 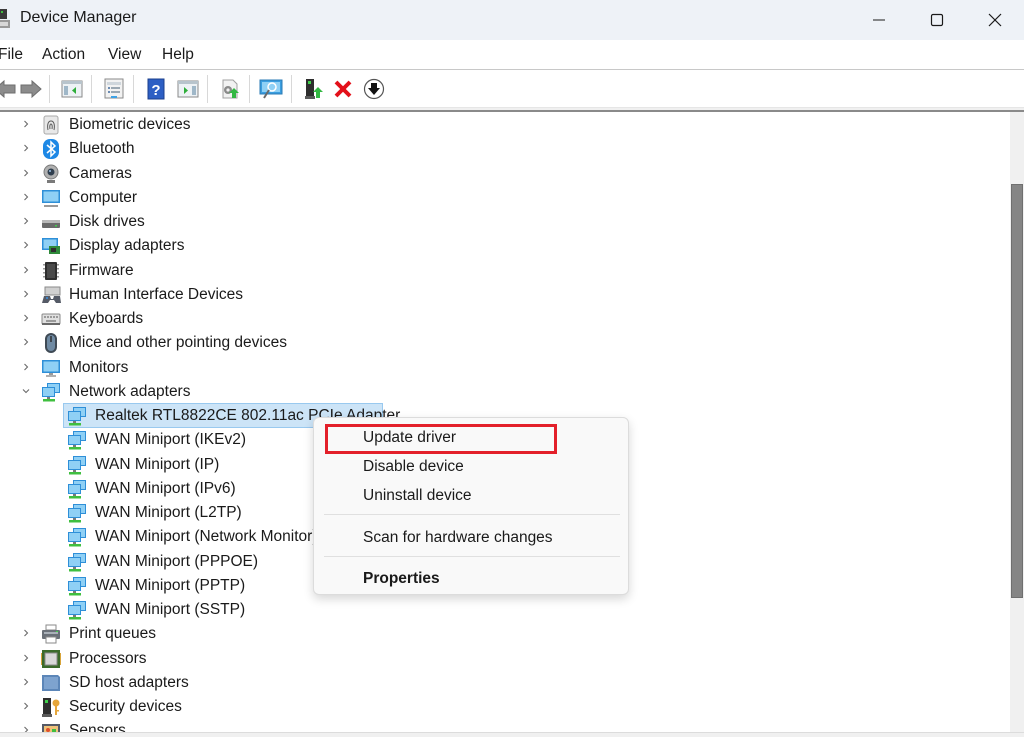 I want to click on back-arrow-icon, so click(x=8, y=89).